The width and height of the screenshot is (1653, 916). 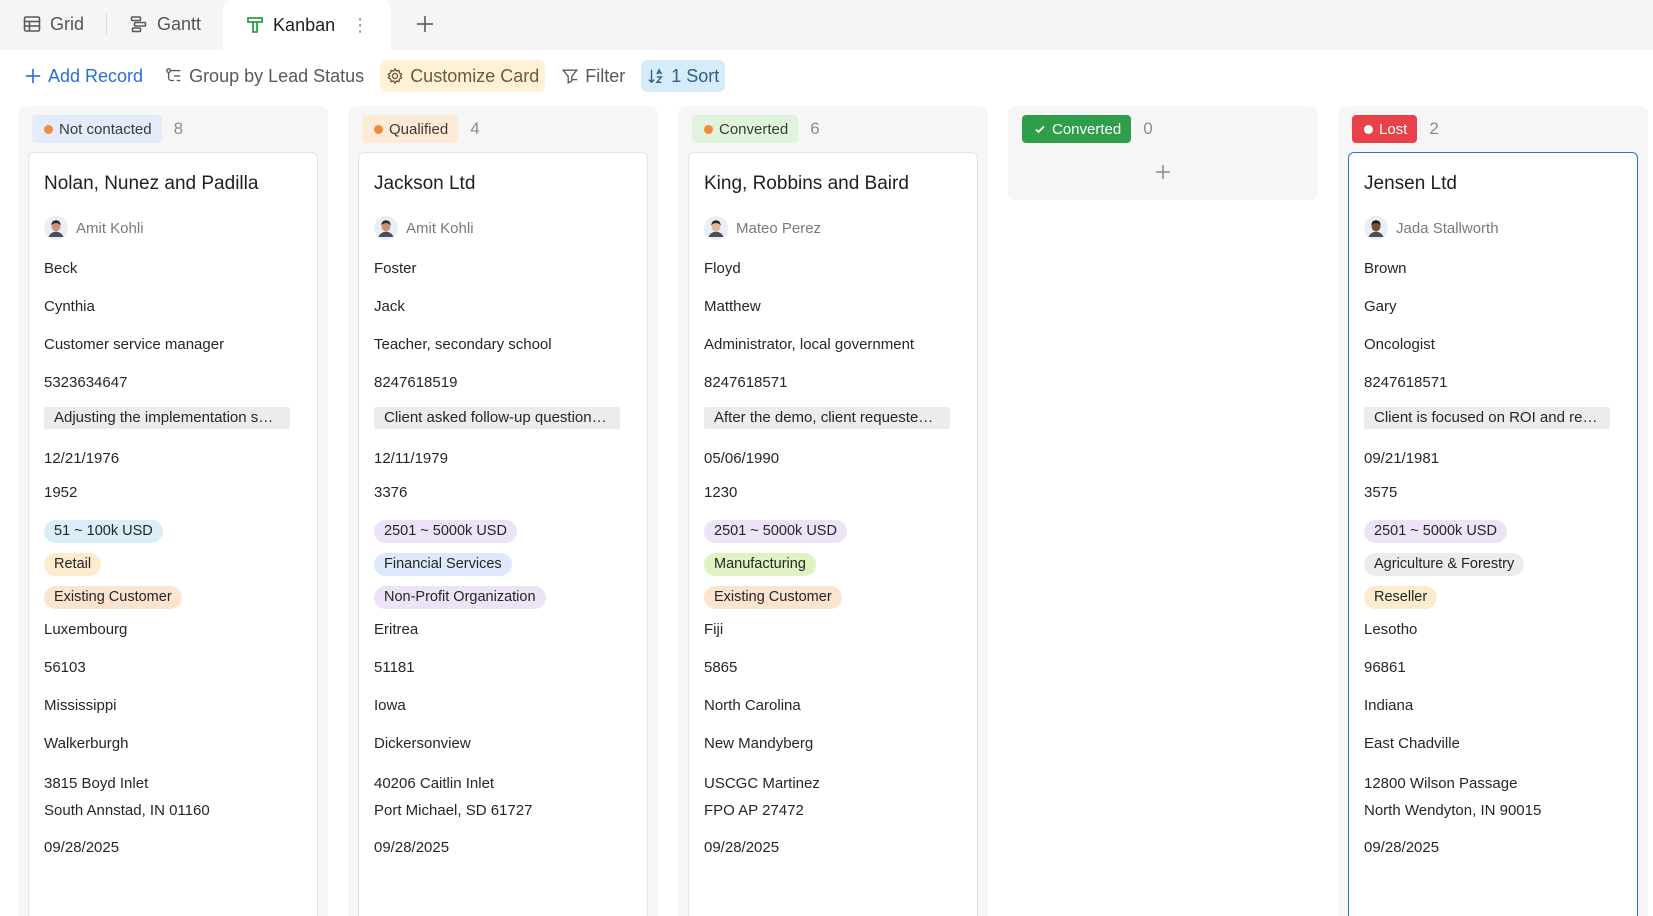 I want to click on tab-grid: Grid, so click(x=53, y=24).